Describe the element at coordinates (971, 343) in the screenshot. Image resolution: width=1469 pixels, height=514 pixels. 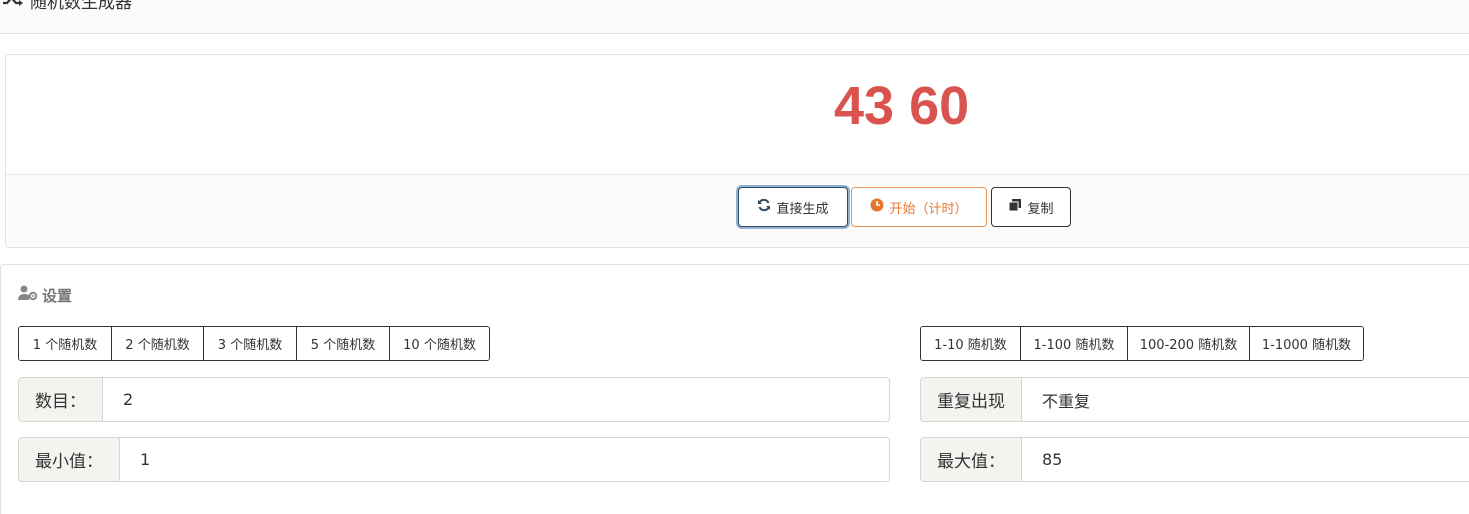
I see `range-preset-1-10: 1-10 随机数` at that location.